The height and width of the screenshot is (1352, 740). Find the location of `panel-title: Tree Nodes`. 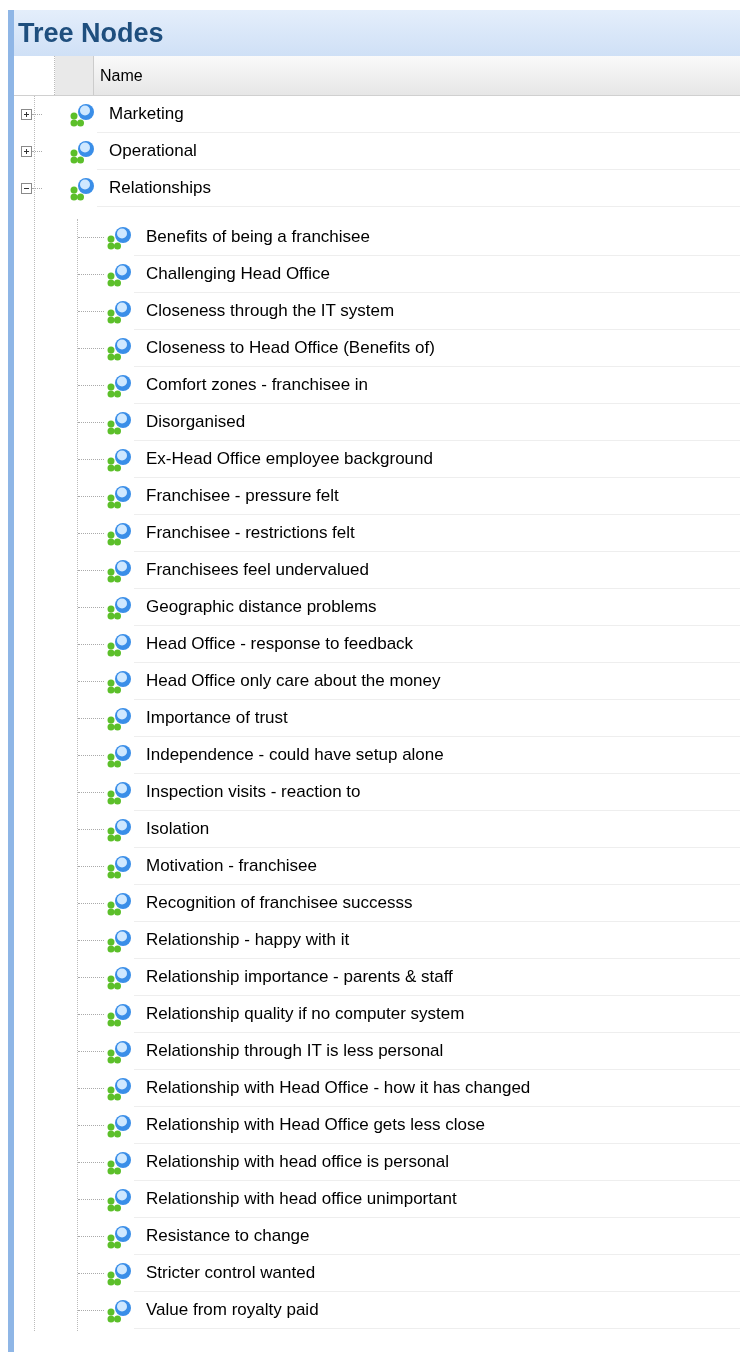

panel-title: Tree Nodes is located at coordinates (377, 33).